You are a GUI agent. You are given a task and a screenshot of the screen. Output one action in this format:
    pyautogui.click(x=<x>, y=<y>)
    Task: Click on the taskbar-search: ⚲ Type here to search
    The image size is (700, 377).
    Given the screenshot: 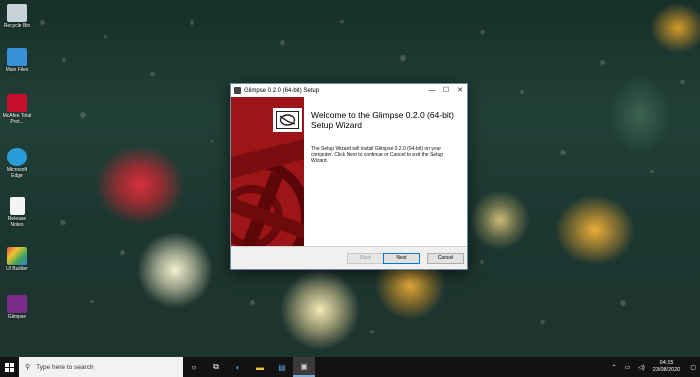 What is the action you would take?
    pyautogui.click(x=101, y=367)
    